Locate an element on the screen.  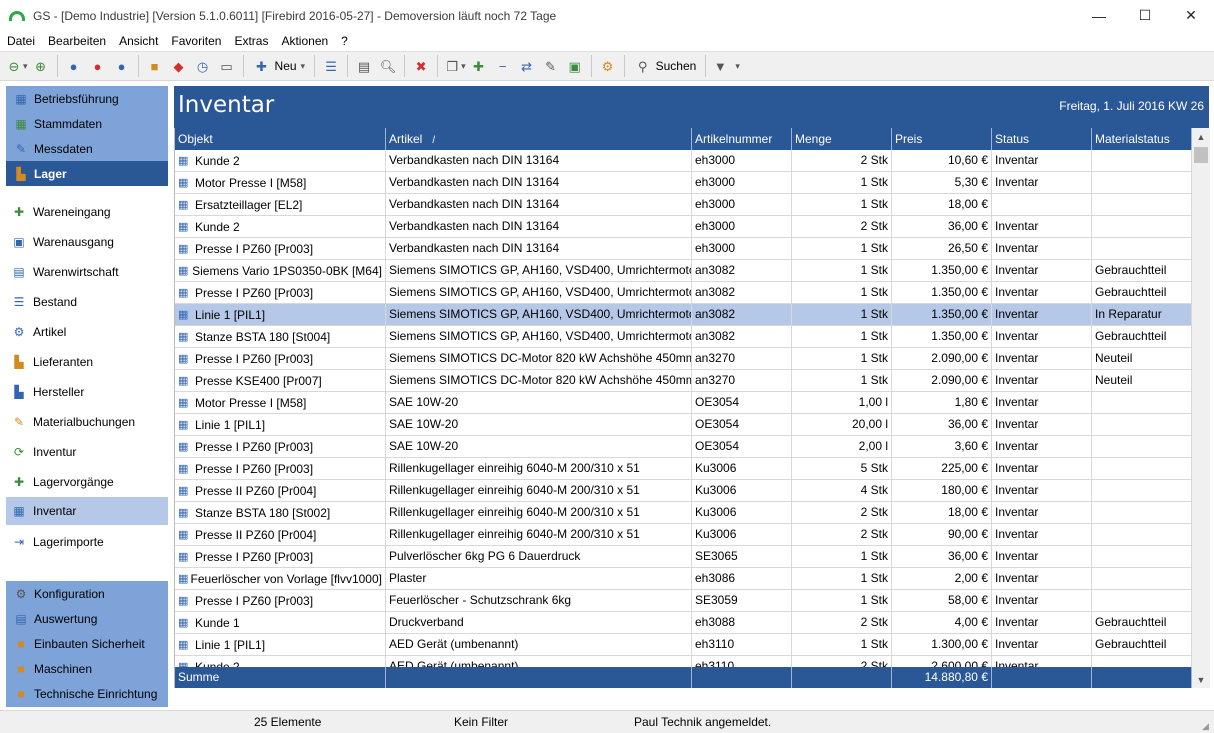
menu-favoriten: Favoriten is located at coordinates (195, 41).